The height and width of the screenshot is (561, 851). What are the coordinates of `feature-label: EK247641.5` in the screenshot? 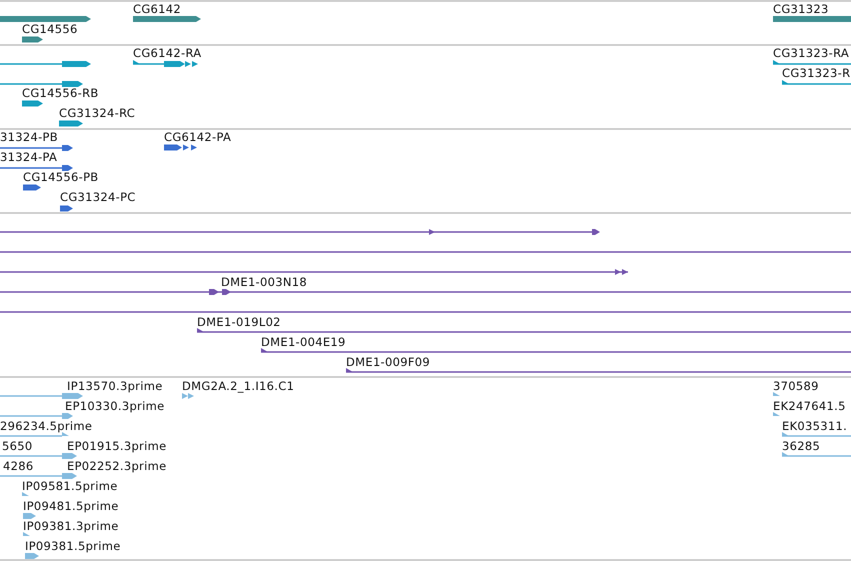 It's located at (809, 406).